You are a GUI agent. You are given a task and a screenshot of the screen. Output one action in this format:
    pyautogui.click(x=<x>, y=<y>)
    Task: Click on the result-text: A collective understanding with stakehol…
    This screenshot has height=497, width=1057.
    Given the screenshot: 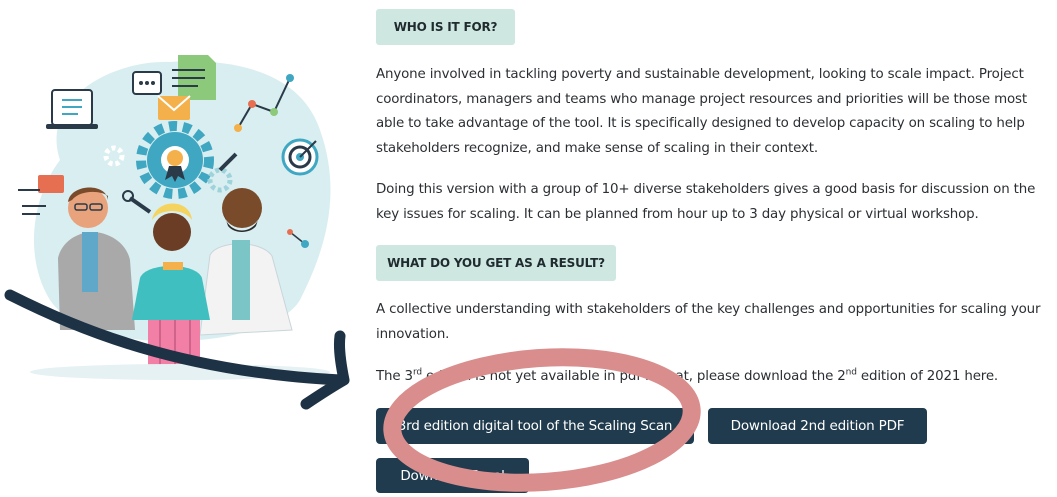 What is the action you would take?
    pyautogui.click(x=708, y=322)
    